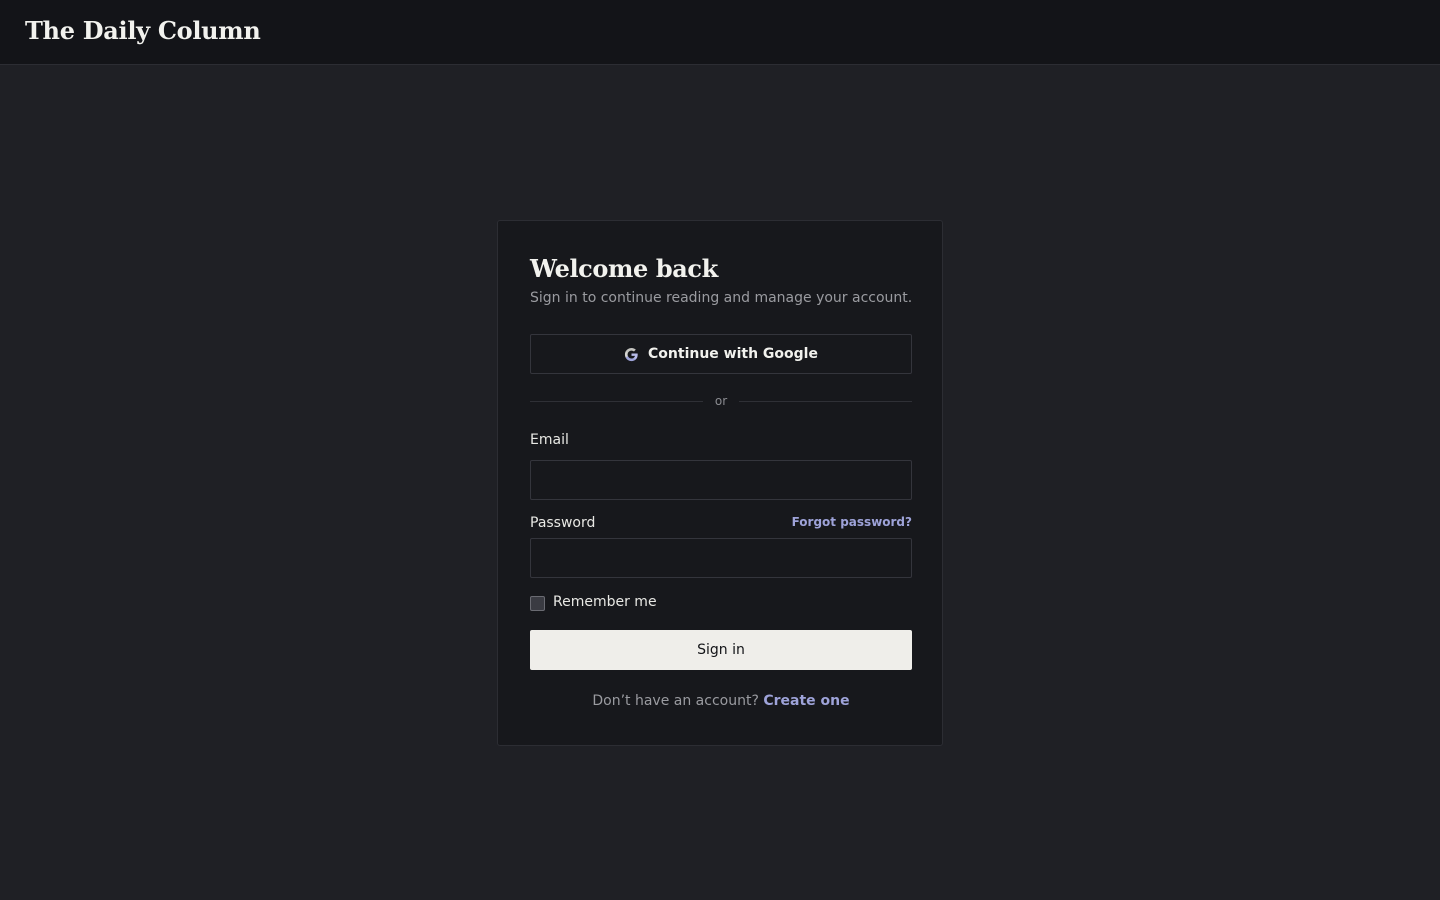 The height and width of the screenshot is (900, 1440). I want to click on password-label: Password, so click(563, 523).